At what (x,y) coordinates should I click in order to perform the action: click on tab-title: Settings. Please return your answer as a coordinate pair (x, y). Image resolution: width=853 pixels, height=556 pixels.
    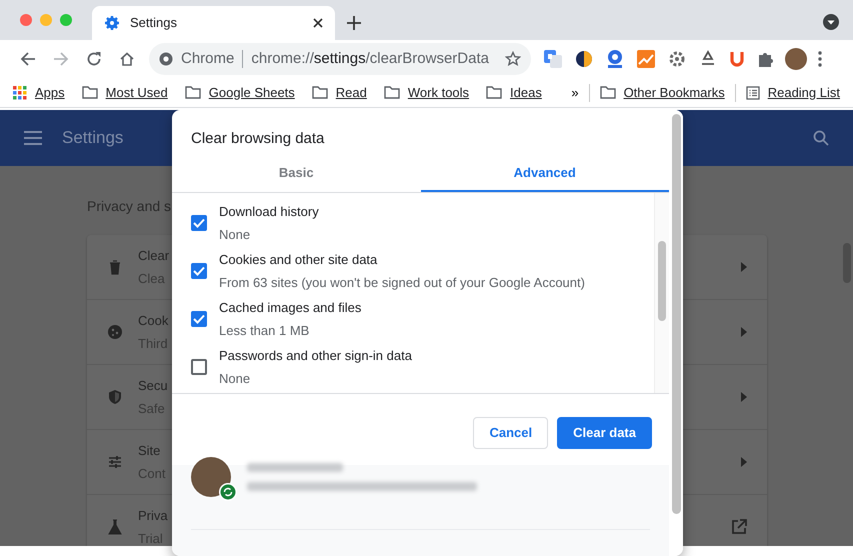
    Looking at the image, I should click on (154, 23).